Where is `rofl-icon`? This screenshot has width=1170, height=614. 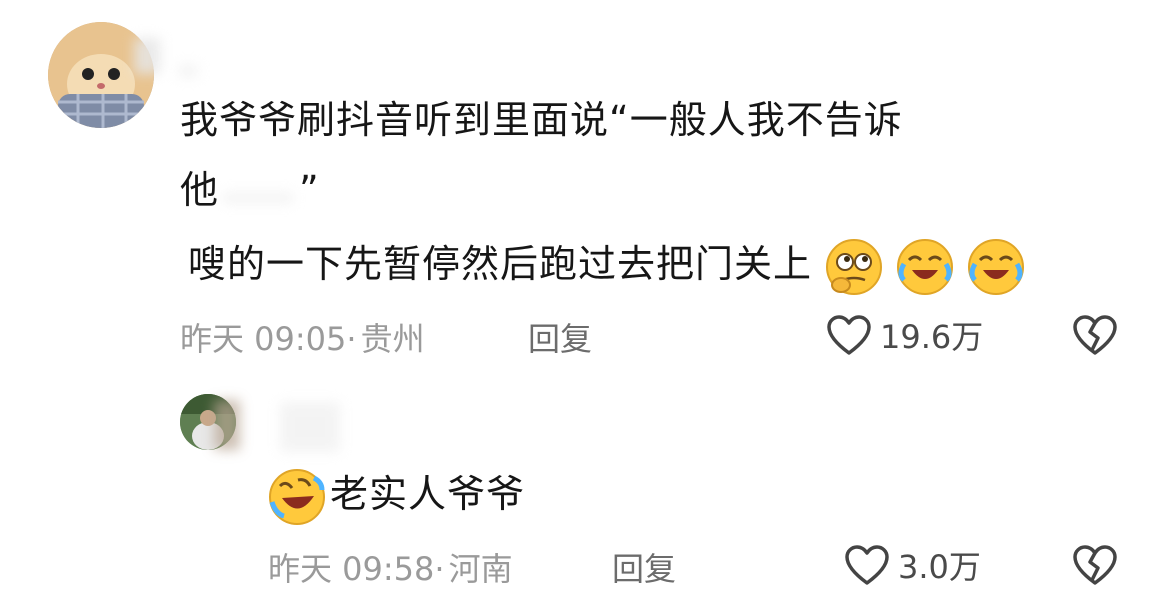
rofl-icon is located at coordinates (297, 496).